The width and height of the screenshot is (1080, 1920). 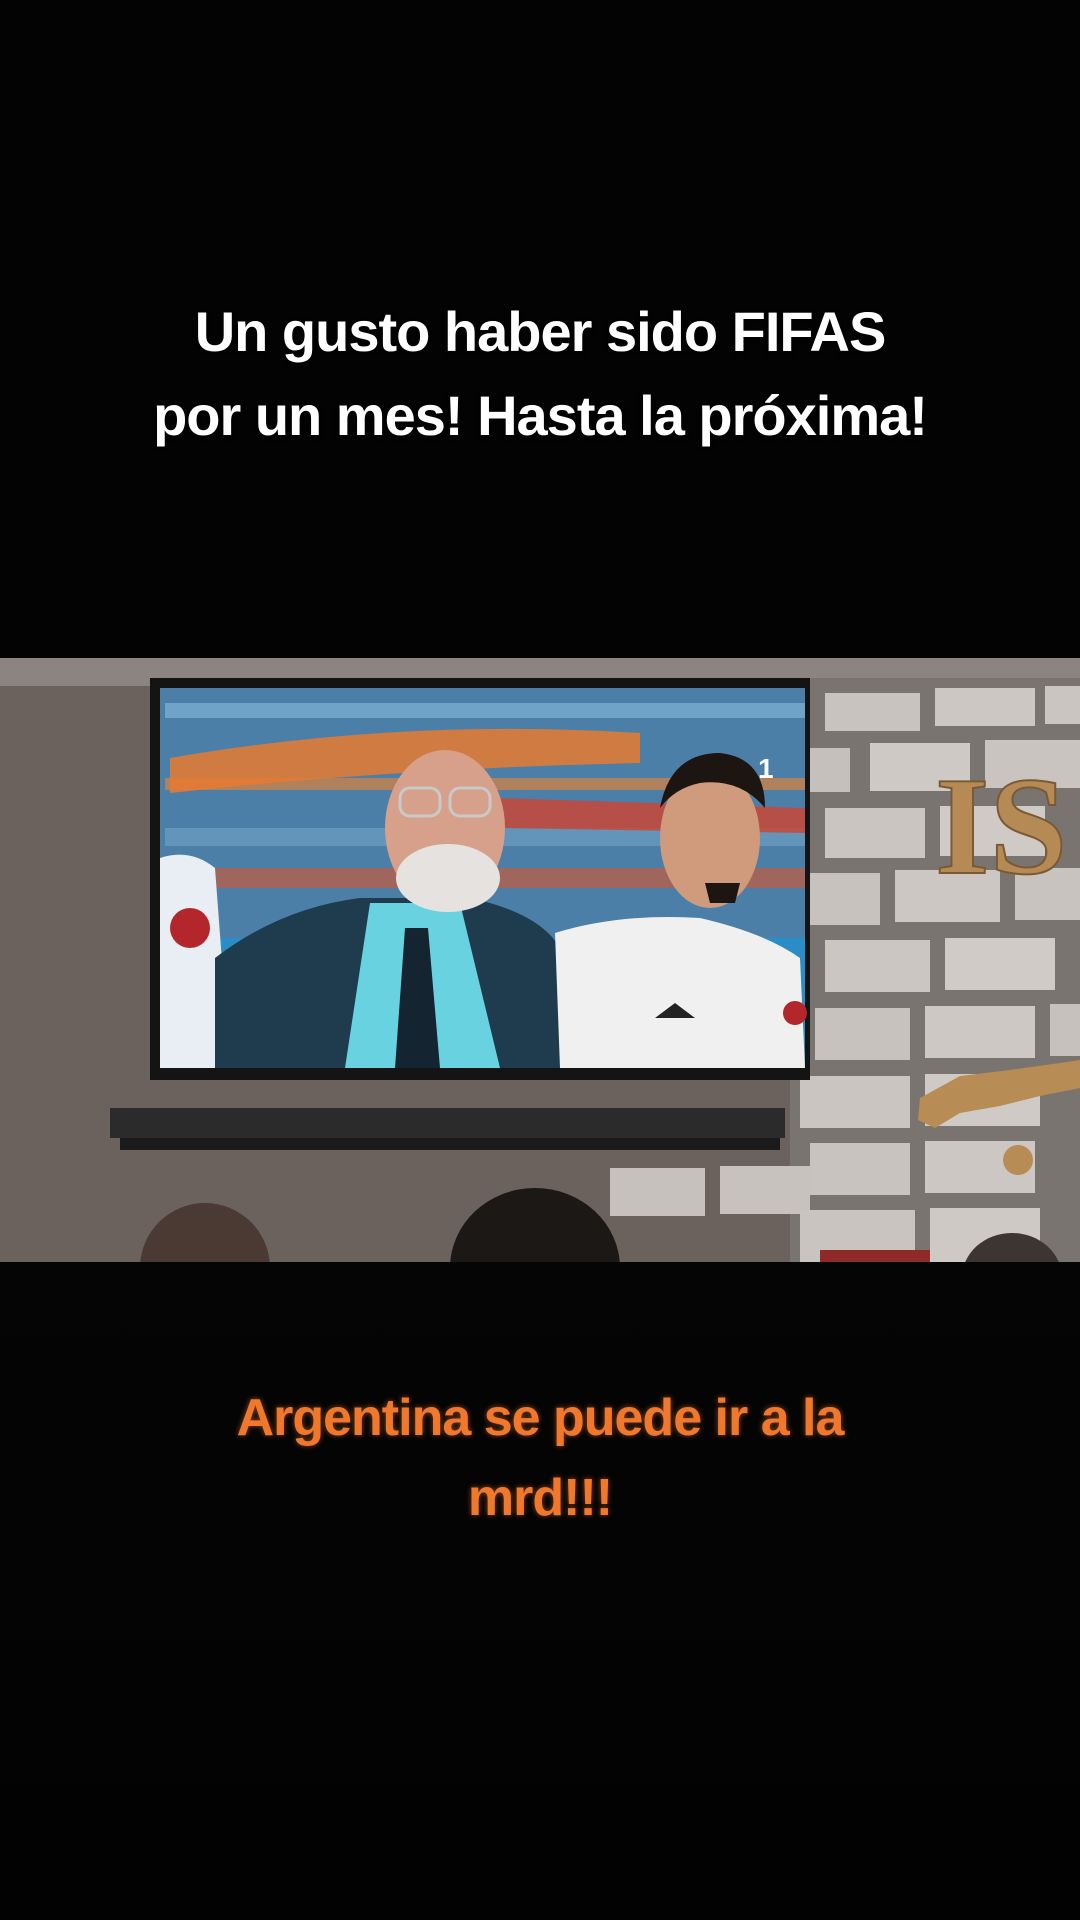 I want to click on right-player-crest, so click(x=795, y=1013).